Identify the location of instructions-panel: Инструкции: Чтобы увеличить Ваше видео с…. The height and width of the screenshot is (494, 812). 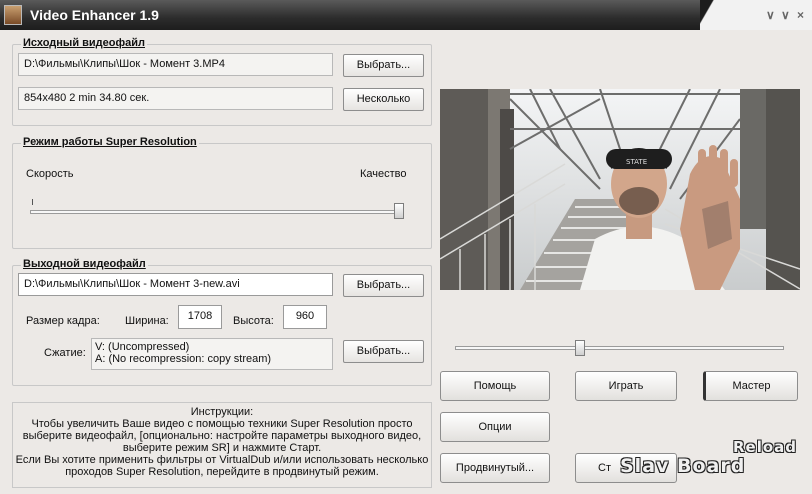
(222, 445).